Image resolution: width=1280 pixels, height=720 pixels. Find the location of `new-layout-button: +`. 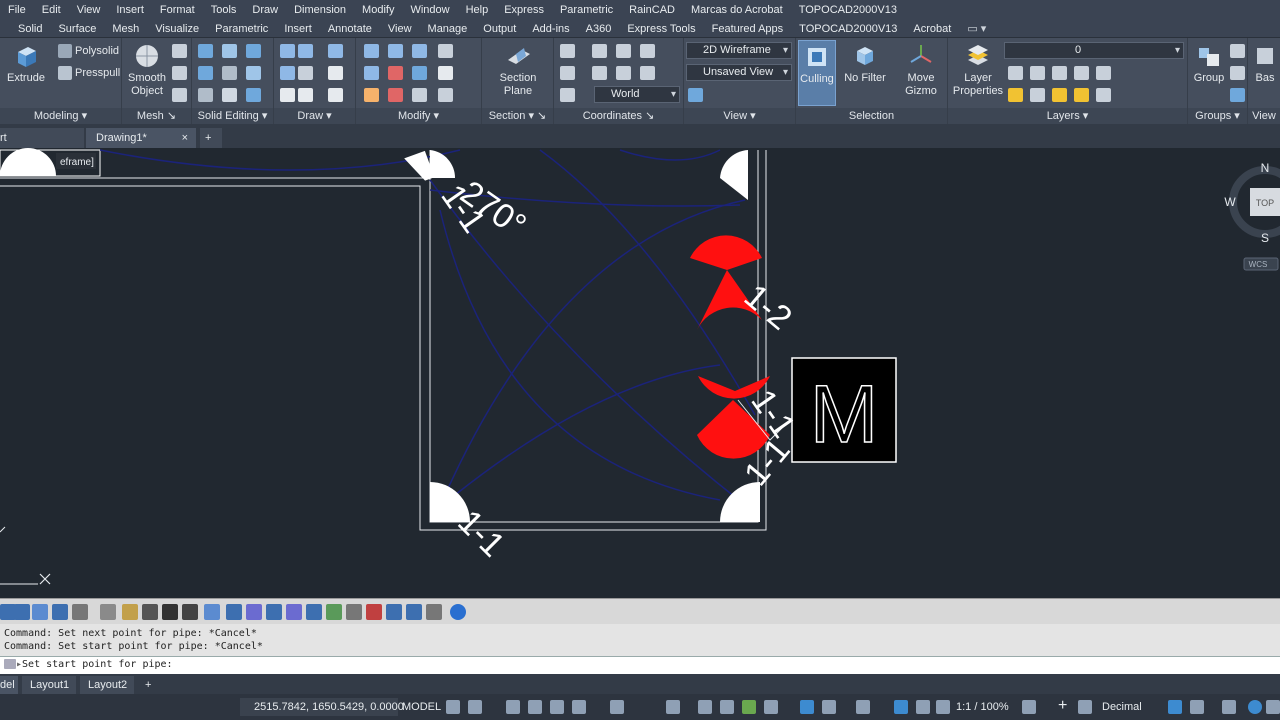

new-layout-button: + is located at coordinates (150, 685).